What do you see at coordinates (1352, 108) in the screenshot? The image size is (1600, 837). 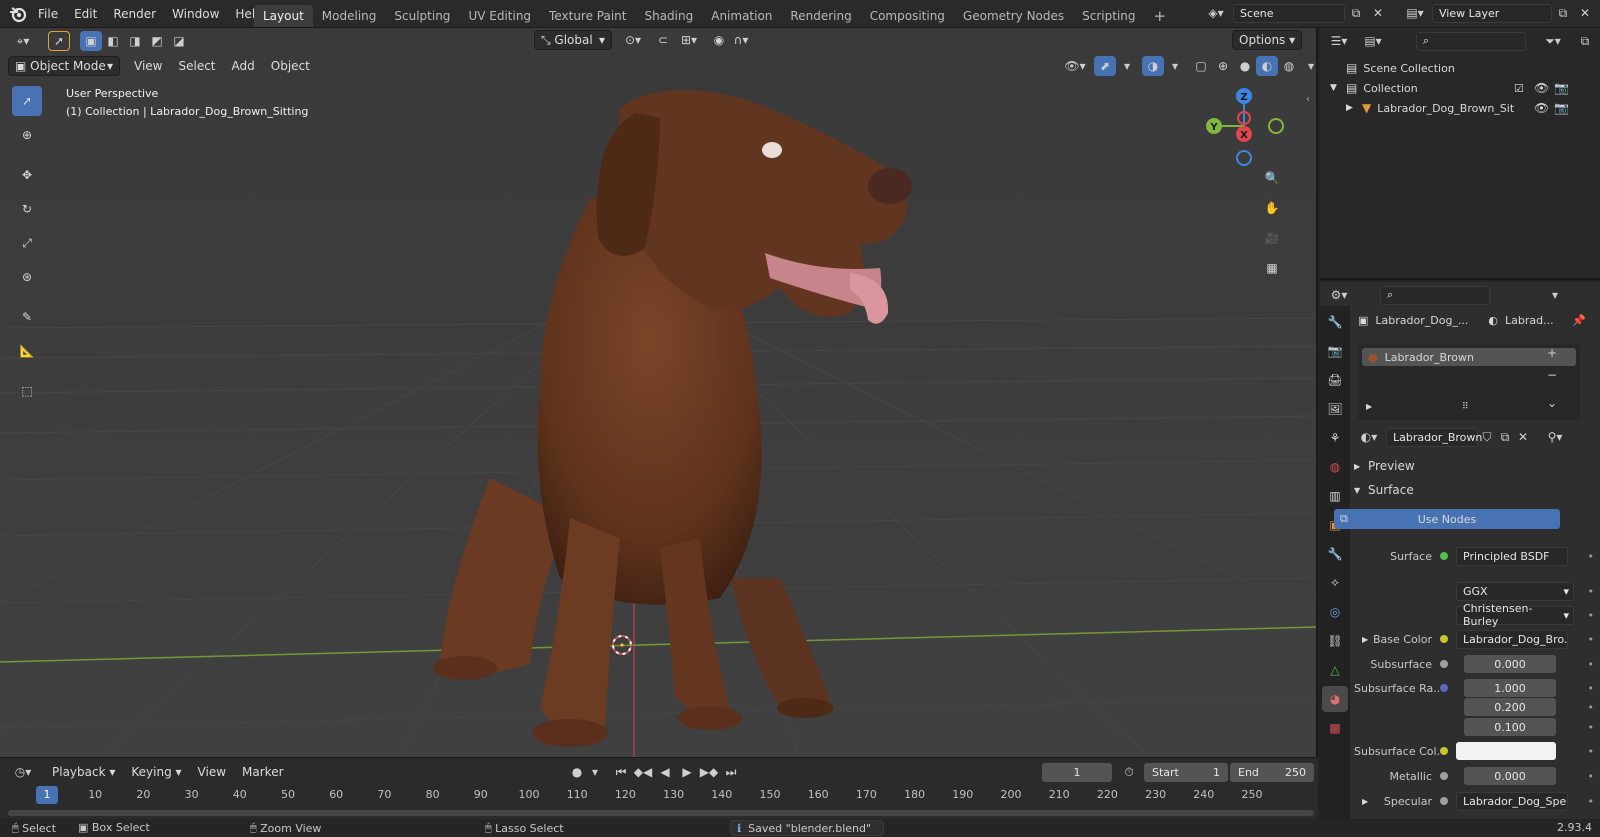 I see `expand-arrow-icon: ▶` at bounding box center [1352, 108].